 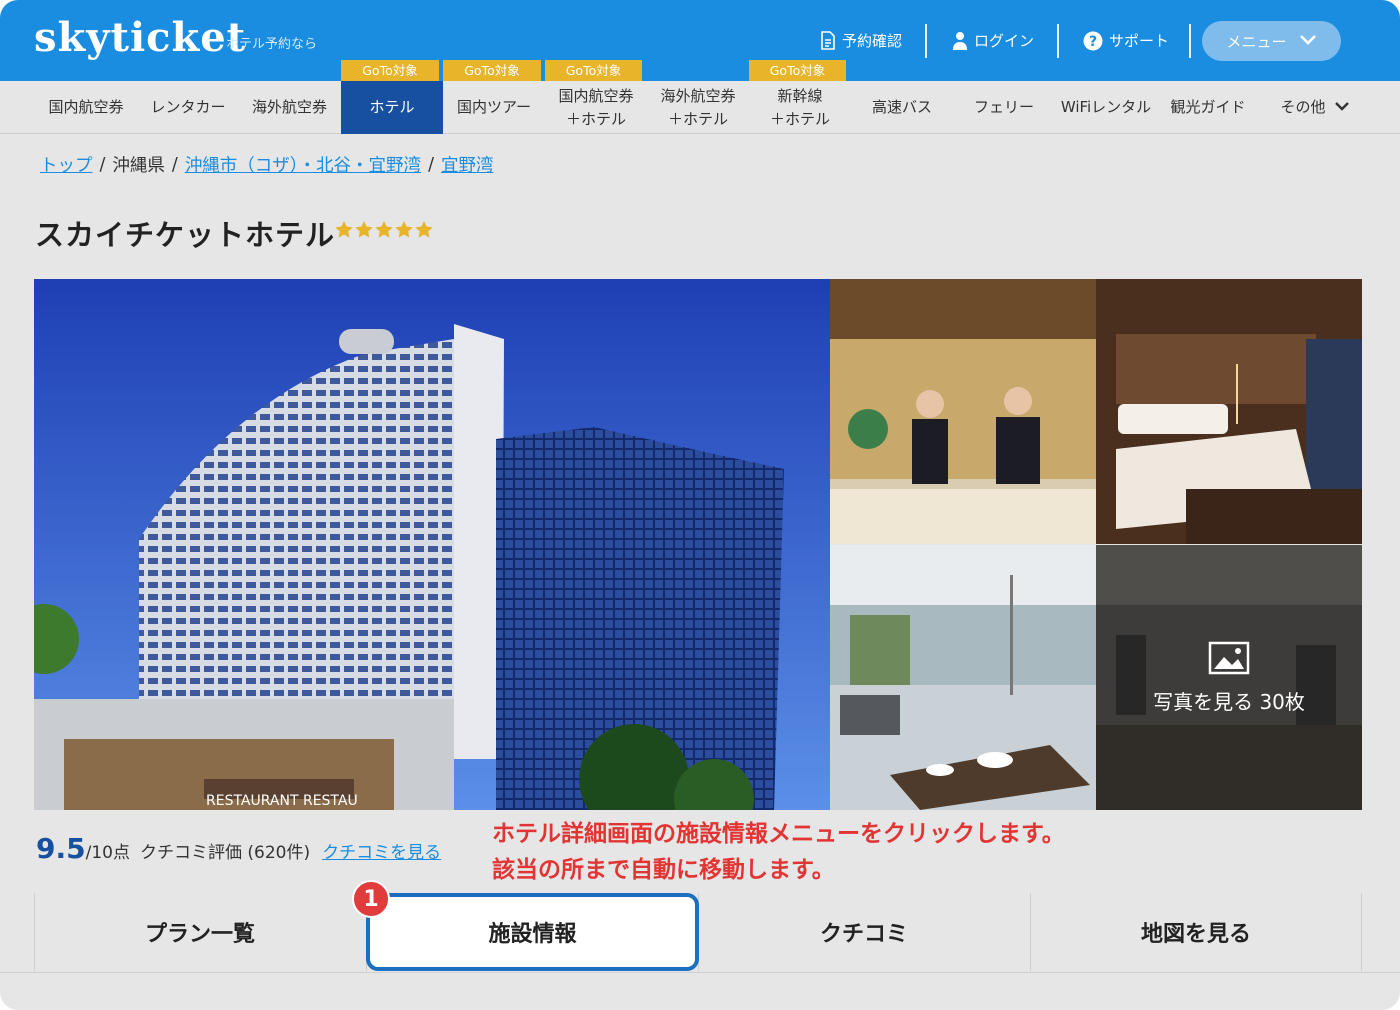 I want to click on annotation-line-1: ホテル詳細画面の施設情報メニューをクリックします。, so click(x=778, y=834).